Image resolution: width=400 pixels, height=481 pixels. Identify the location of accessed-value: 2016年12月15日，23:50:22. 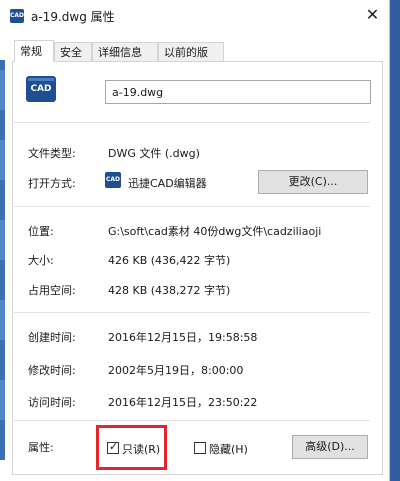
(183, 402).